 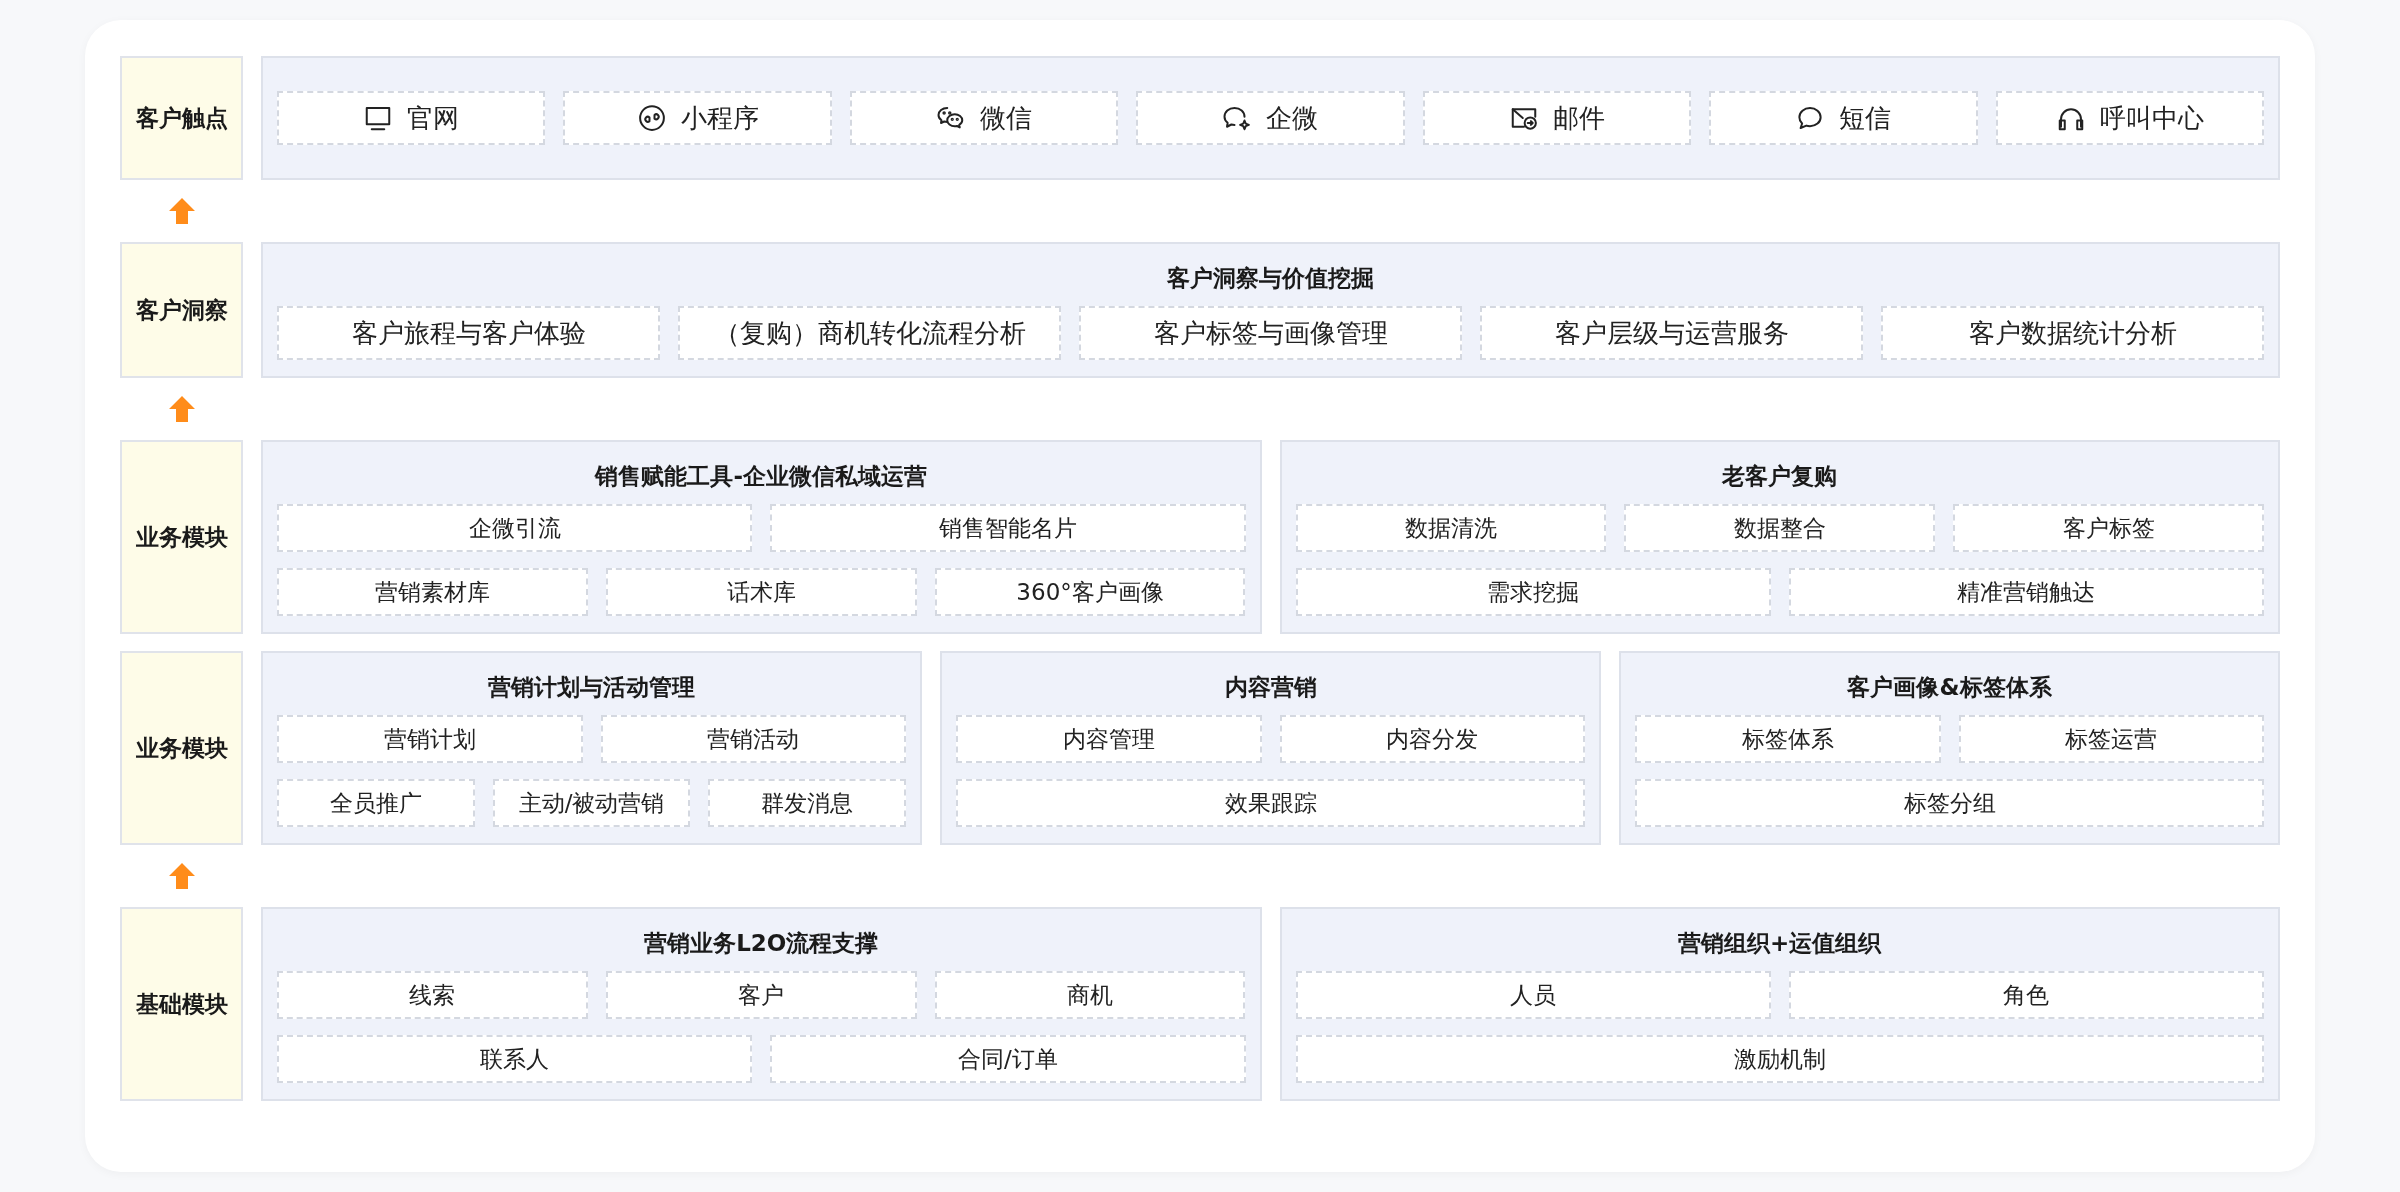 I want to click on module-item: 联系人, so click(x=515, y=1059).